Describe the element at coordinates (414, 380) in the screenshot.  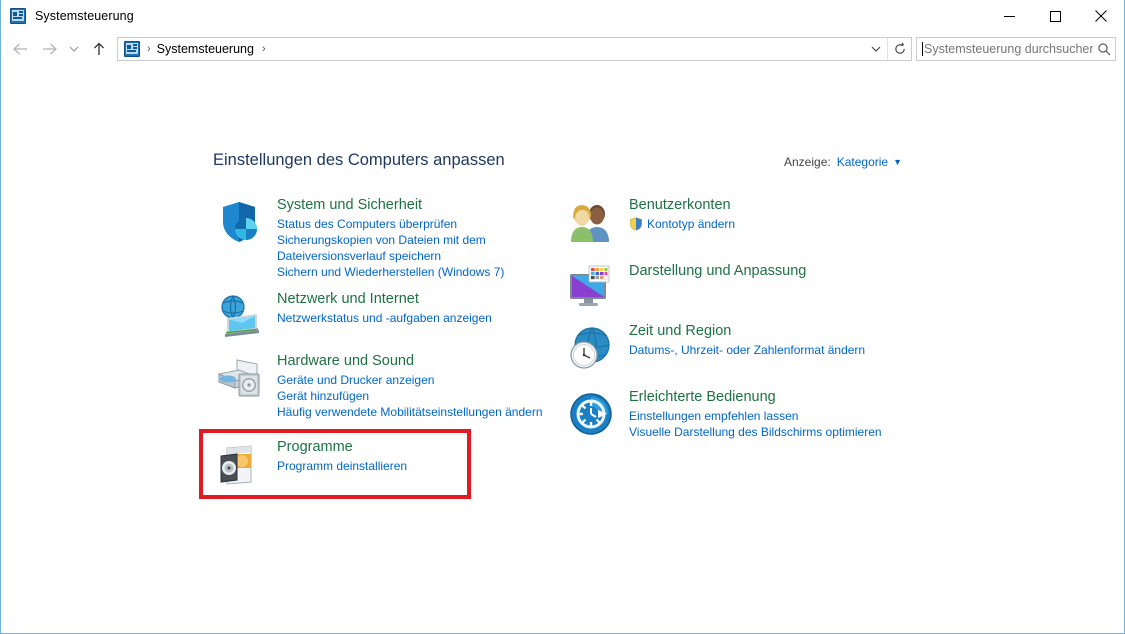
I see `category-link: Geräte und Drucker anzeigen` at that location.